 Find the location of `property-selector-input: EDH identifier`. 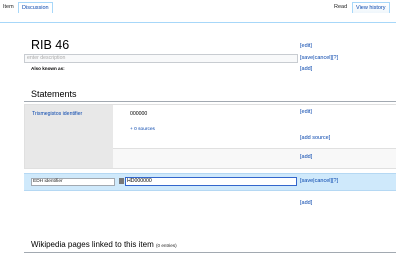

property-selector-input: EDH identifier is located at coordinates (73, 182).